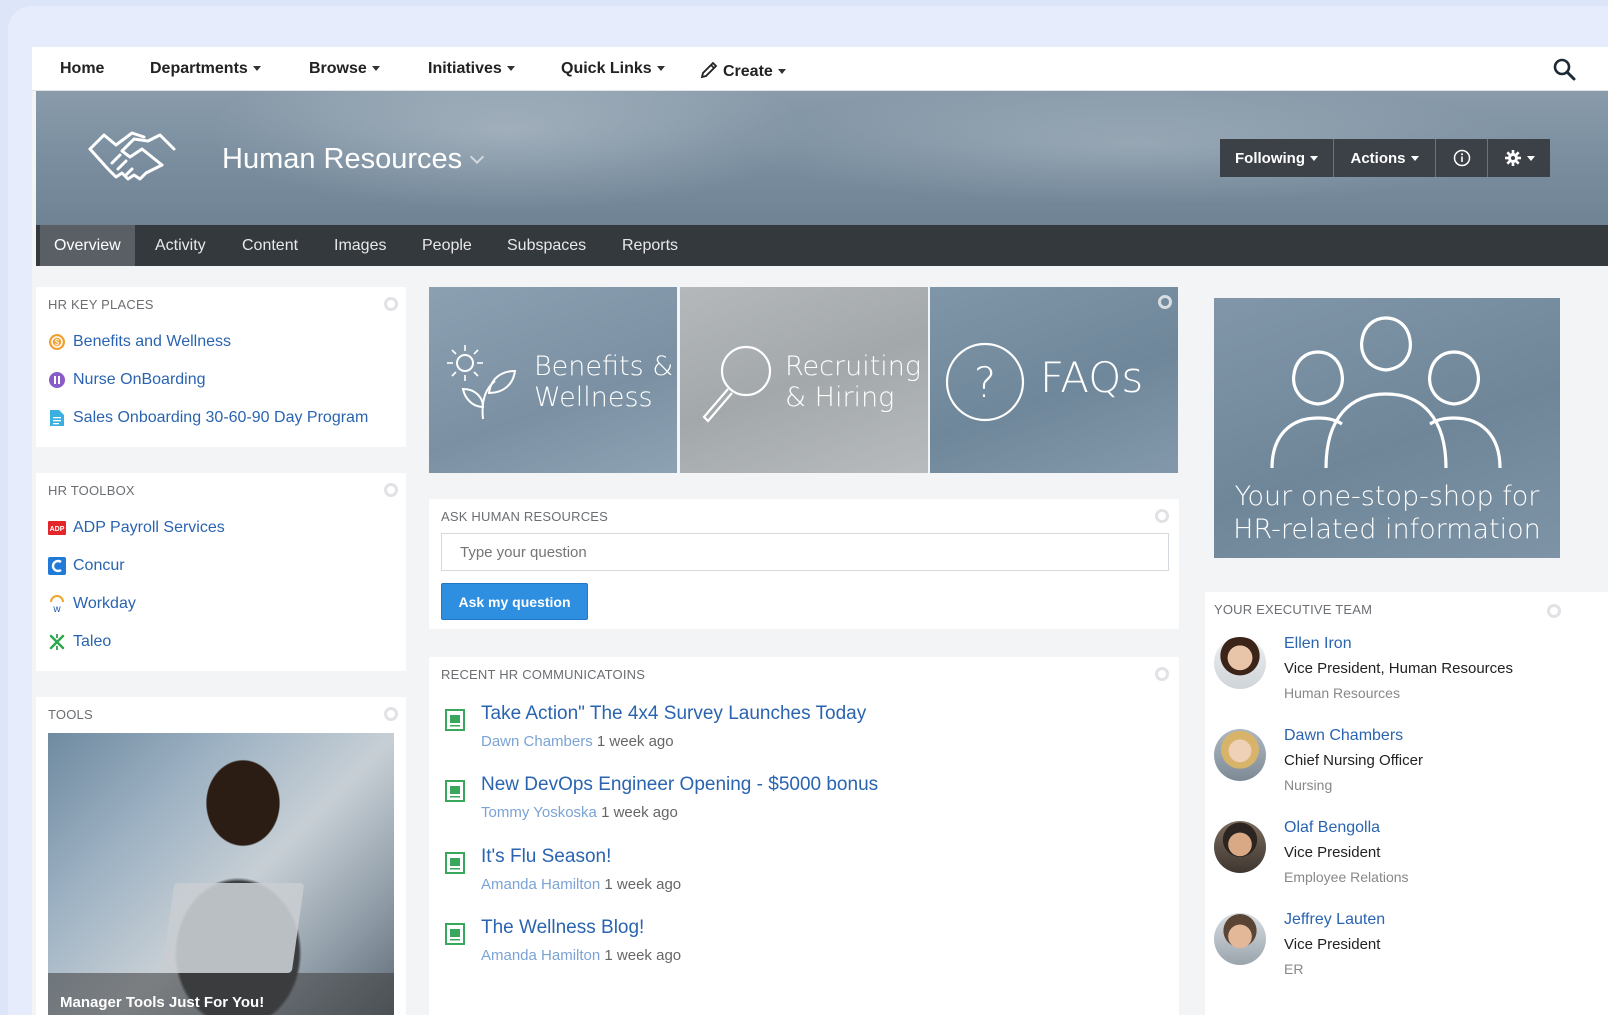 Image resolution: width=1608 pixels, height=1015 pixels. I want to click on settings-button, so click(1519, 158).